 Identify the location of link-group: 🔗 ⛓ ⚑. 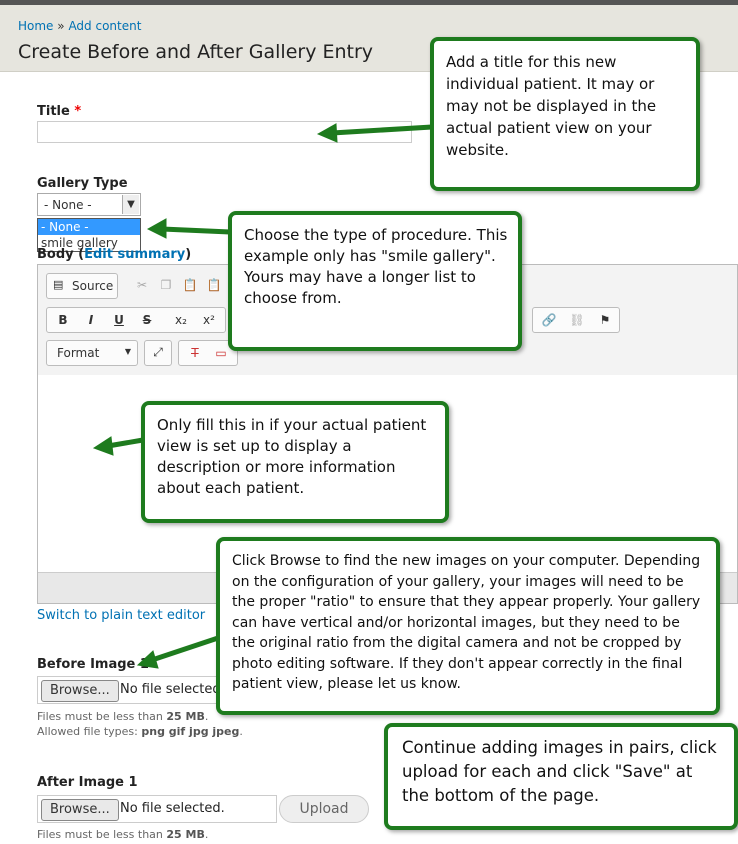
(576, 320).